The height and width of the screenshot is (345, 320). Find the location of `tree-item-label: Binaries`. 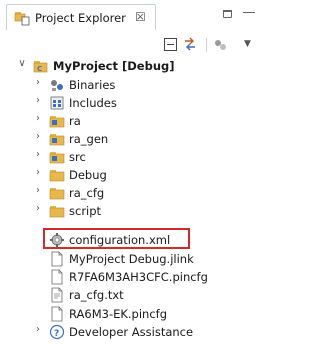

tree-item-label: Binaries is located at coordinates (92, 85).